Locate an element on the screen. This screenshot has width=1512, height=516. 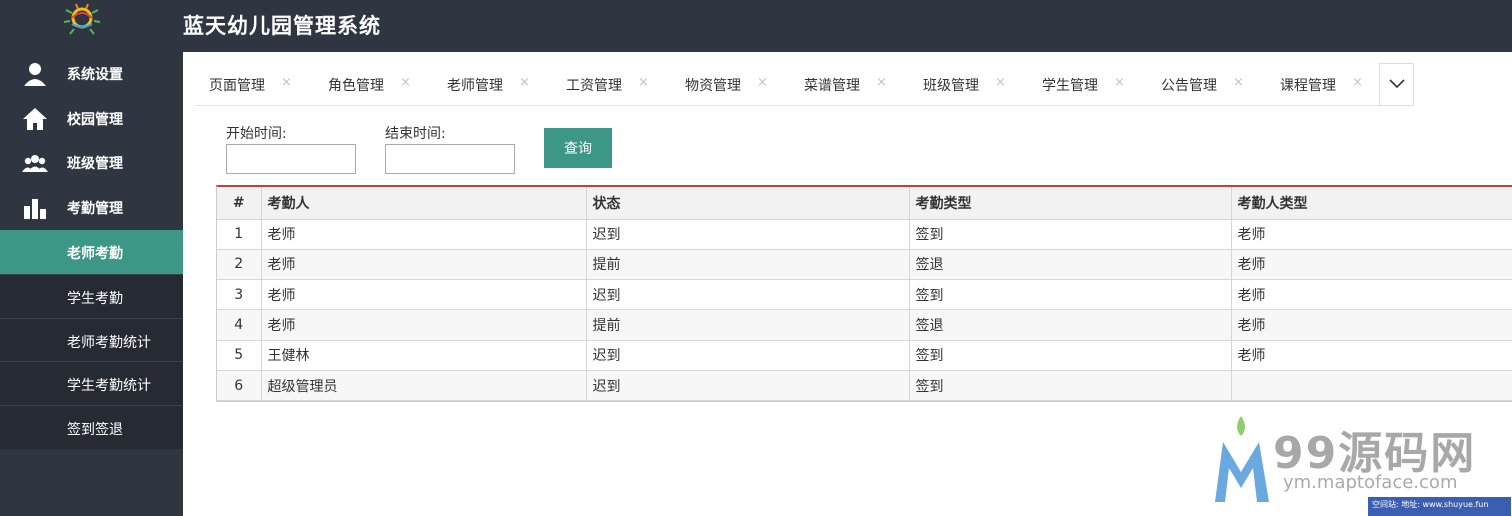
sidebar-item-student-attendance-stats: 学生考勤统计 is located at coordinates (91, 383).